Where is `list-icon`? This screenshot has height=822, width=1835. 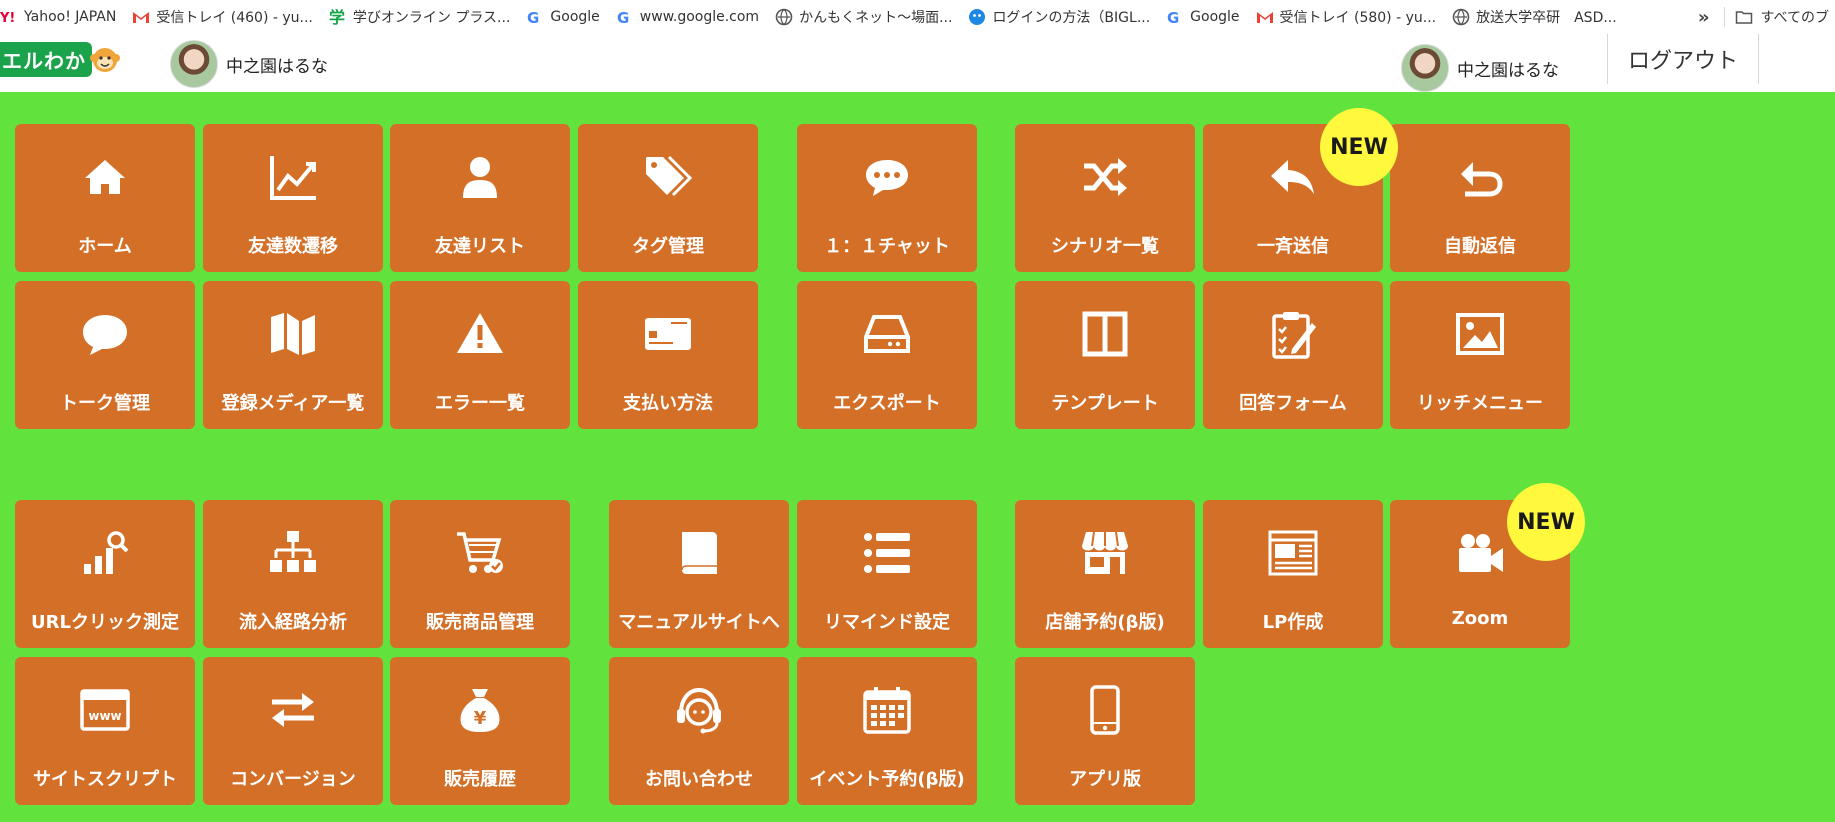 list-icon is located at coordinates (887, 553).